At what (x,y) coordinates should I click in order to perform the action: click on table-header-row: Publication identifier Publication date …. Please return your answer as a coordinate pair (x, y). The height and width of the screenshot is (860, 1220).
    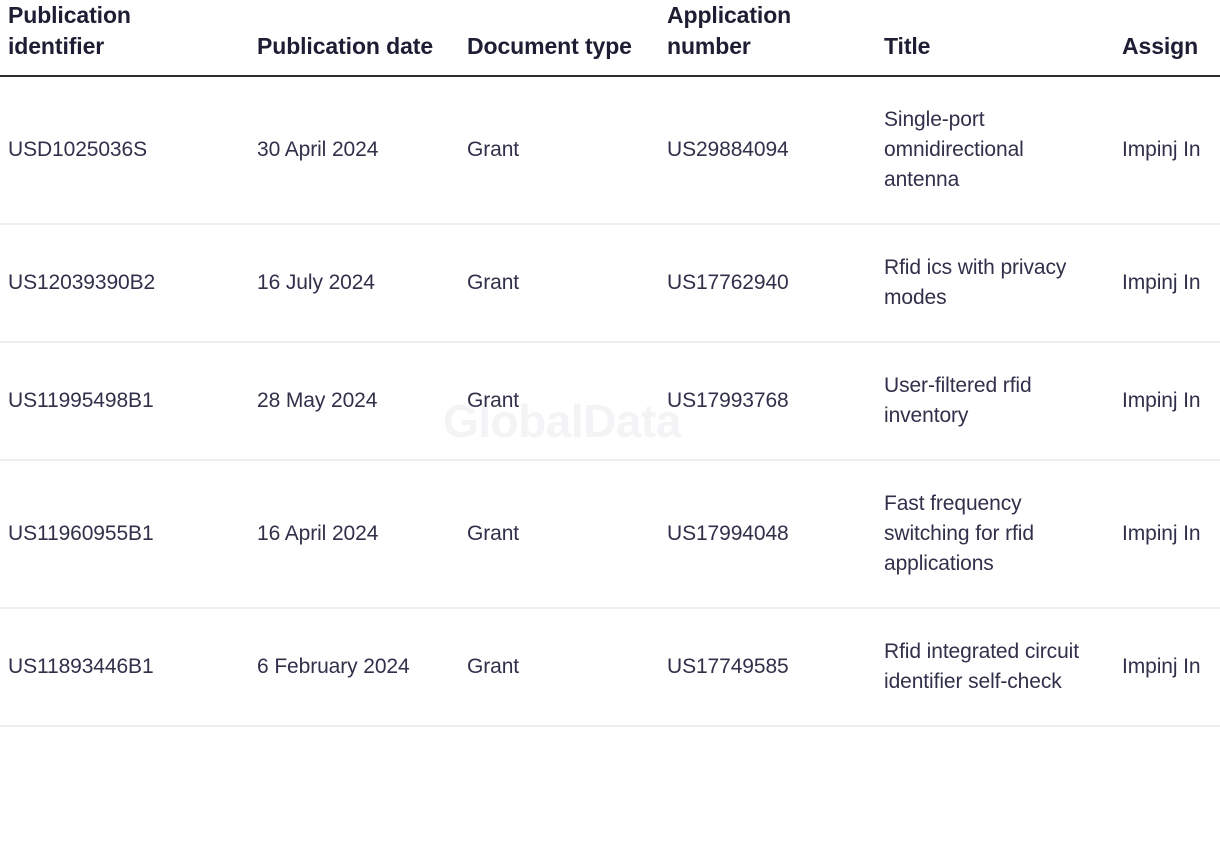
    Looking at the image, I should click on (610, 38).